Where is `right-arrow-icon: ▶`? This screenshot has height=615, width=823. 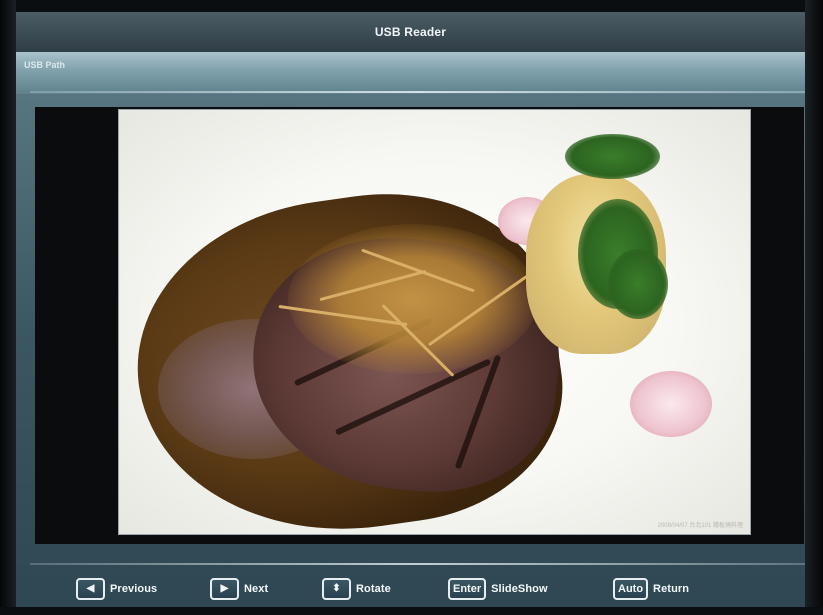
right-arrow-icon: ▶ is located at coordinates (224, 589).